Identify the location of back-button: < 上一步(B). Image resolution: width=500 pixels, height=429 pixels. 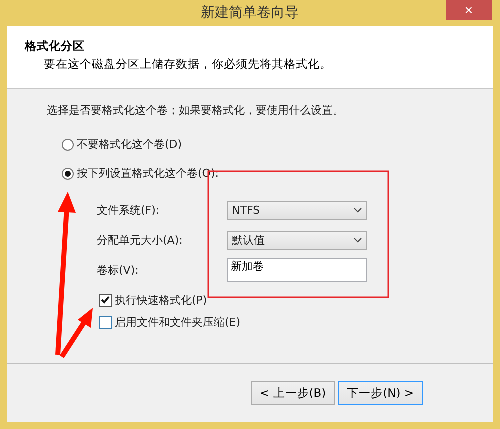
(293, 393).